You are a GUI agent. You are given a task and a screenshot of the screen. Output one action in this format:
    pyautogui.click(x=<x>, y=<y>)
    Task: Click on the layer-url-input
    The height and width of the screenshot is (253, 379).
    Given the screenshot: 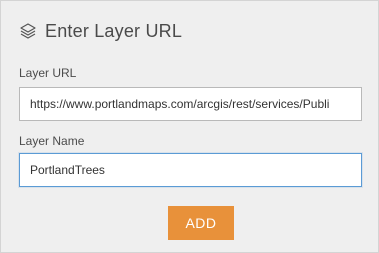 What is the action you would take?
    pyautogui.click(x=190, y=104)
    